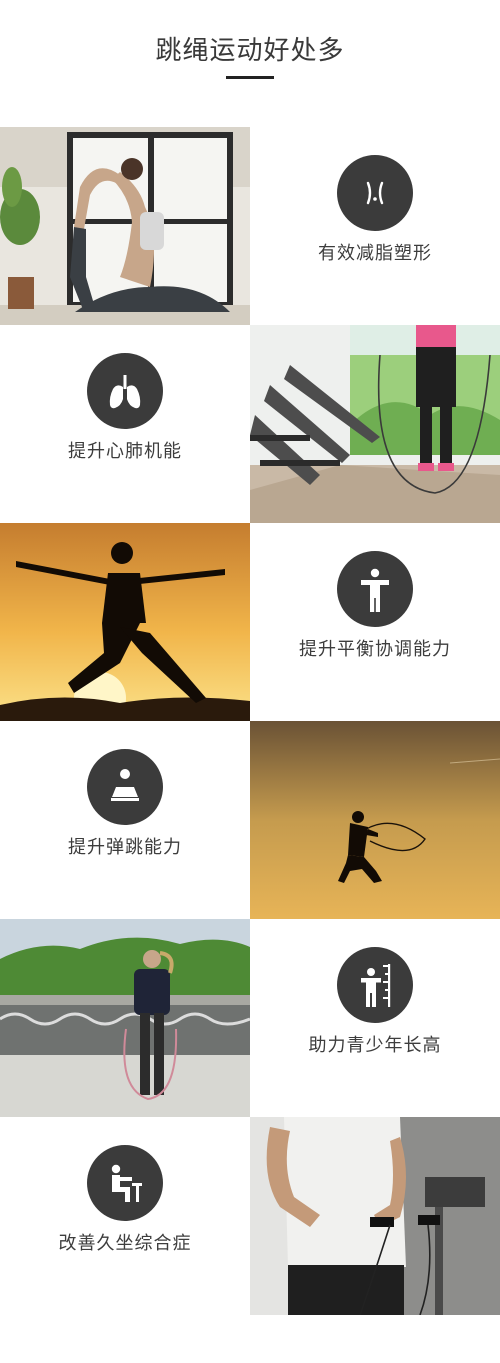 This screenshot has width=500, height=1363. What do you see at coordinates (375, 820) in the screenshot?
I see `jumping-silhouette-photo` at bounding box center [375, 820].